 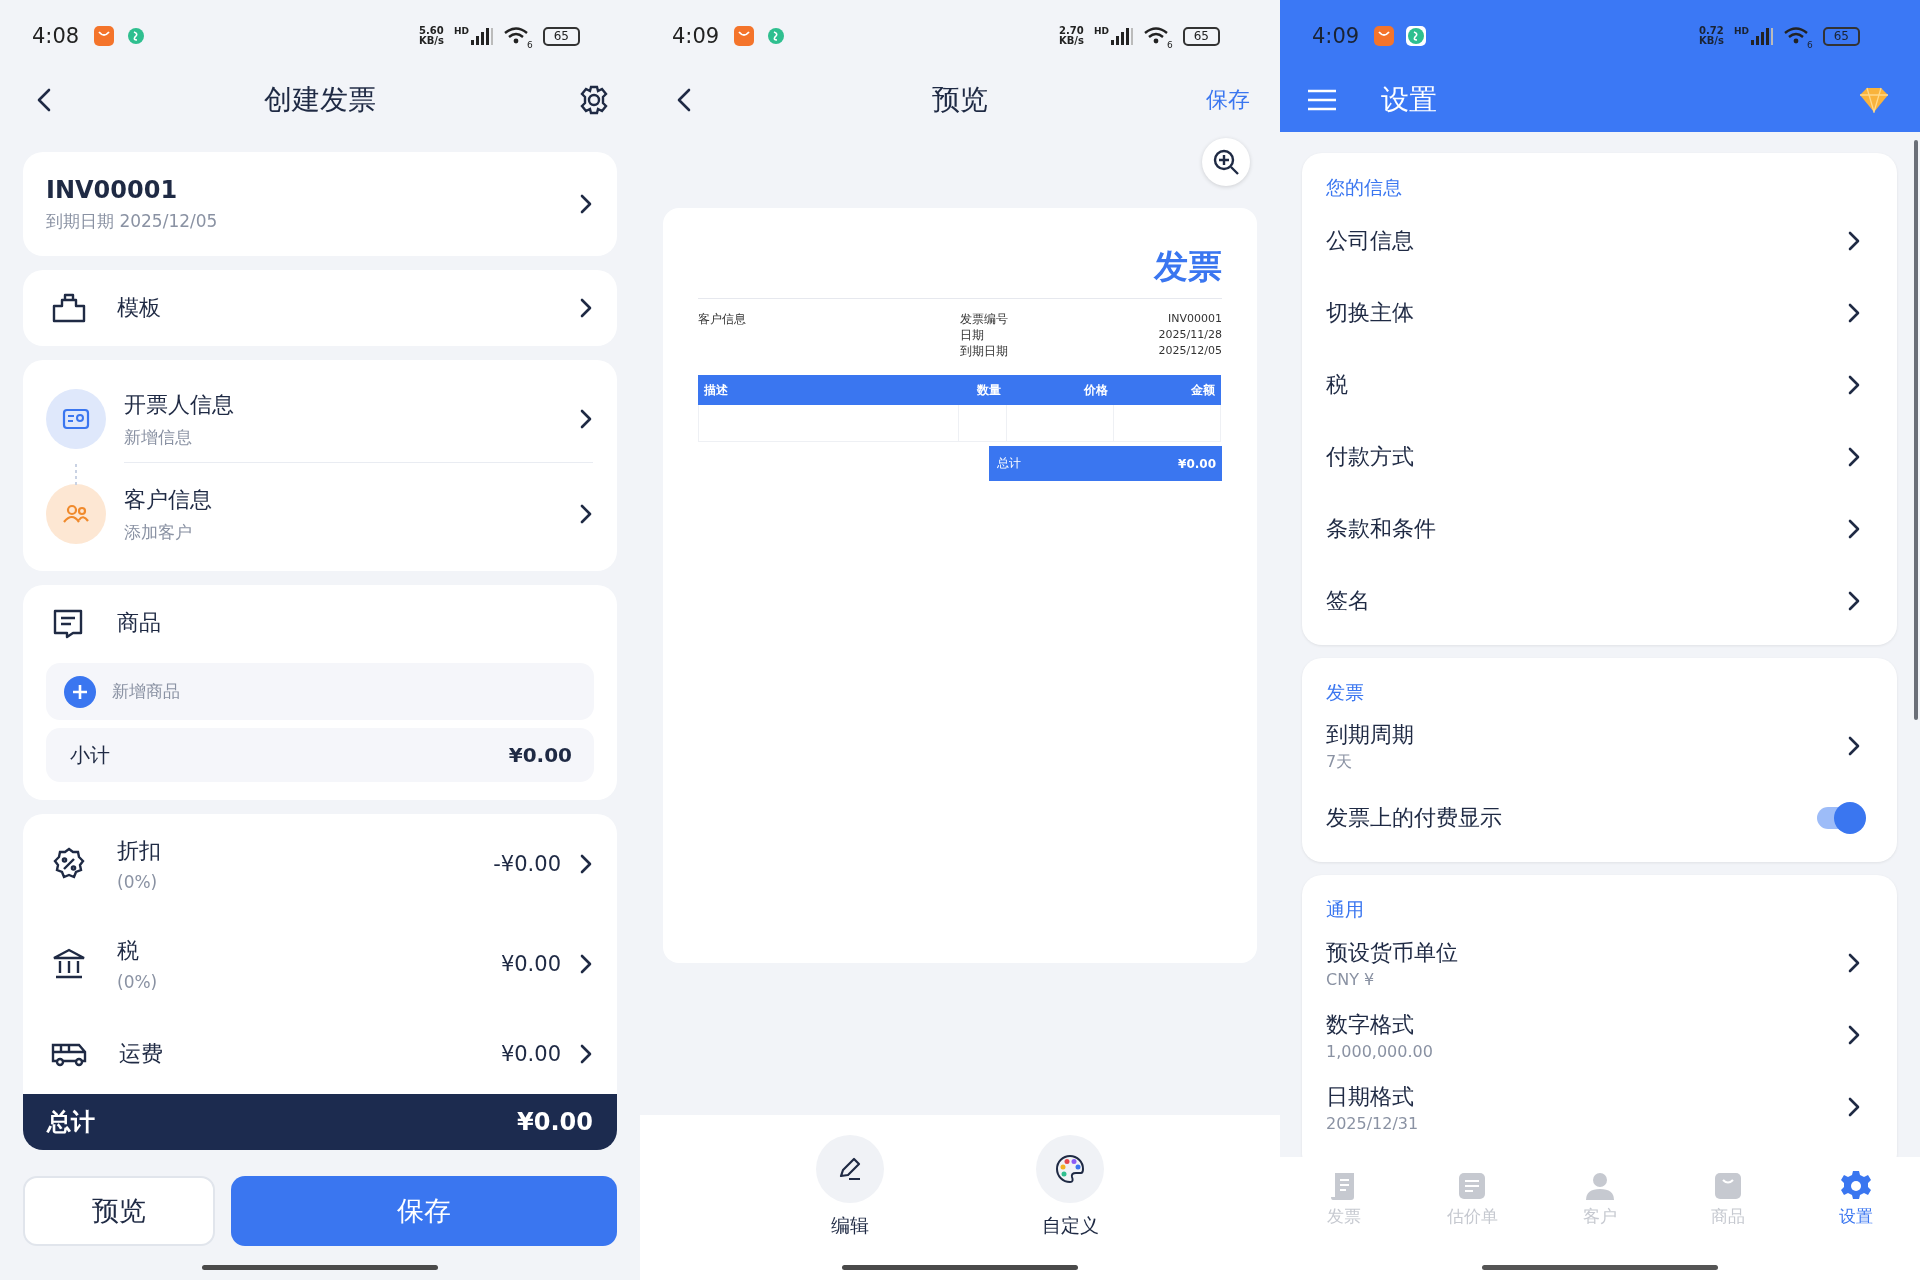 What do you see at coordinates (984, 319) in the screenshot?
I see `meta-label: 发票编号` at bounding box center [984, 319].